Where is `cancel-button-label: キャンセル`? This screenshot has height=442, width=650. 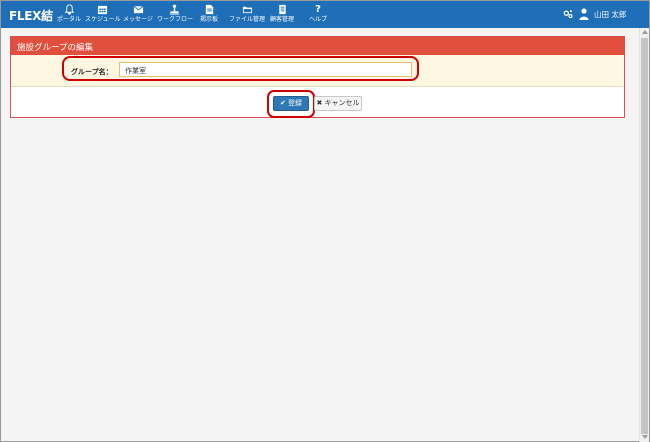
cancel-button-label: キャンセル is located at coordinates (342, 103).